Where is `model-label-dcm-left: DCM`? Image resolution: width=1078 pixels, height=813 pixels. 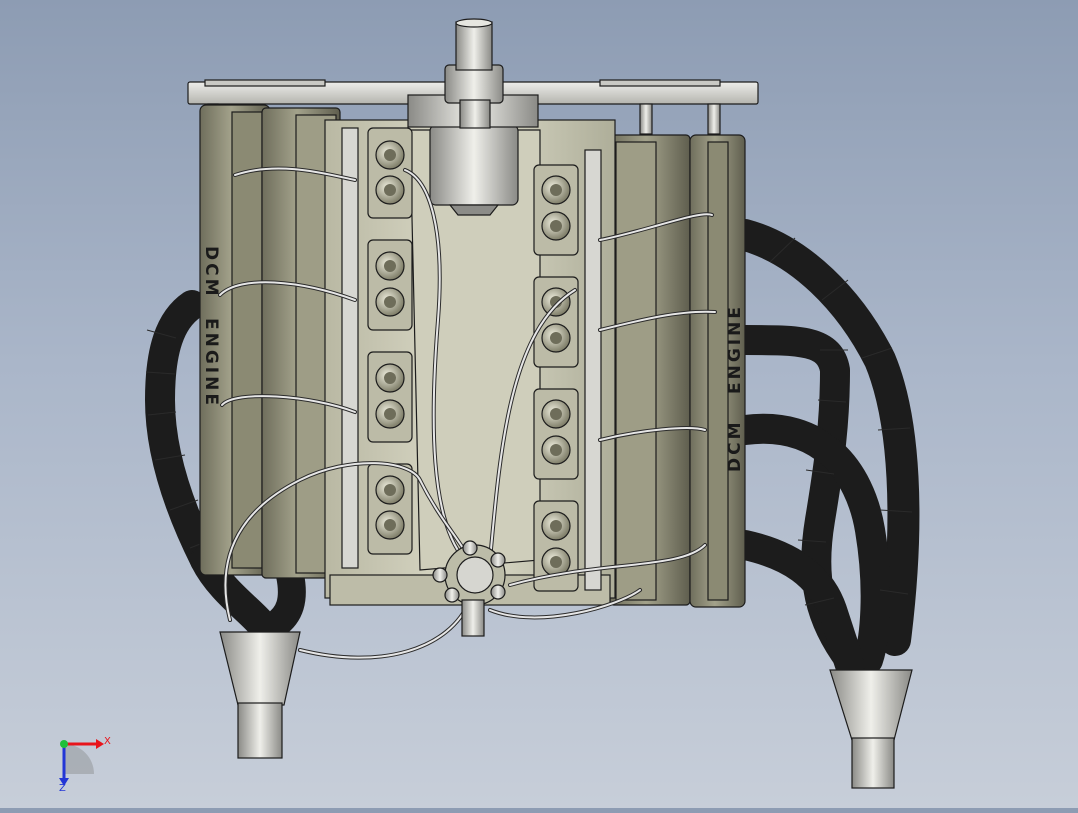 model-label-dcm-left: DCM is located at coordinates (211, 272).